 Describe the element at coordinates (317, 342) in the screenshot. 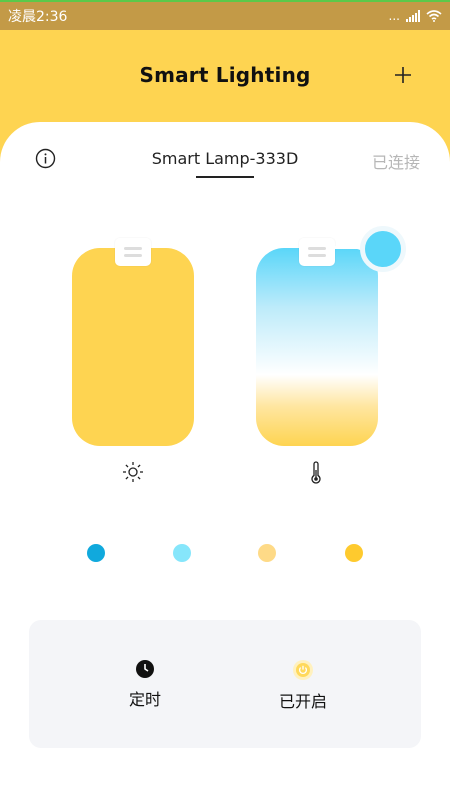

I see `color-temperature-slider` at that location.